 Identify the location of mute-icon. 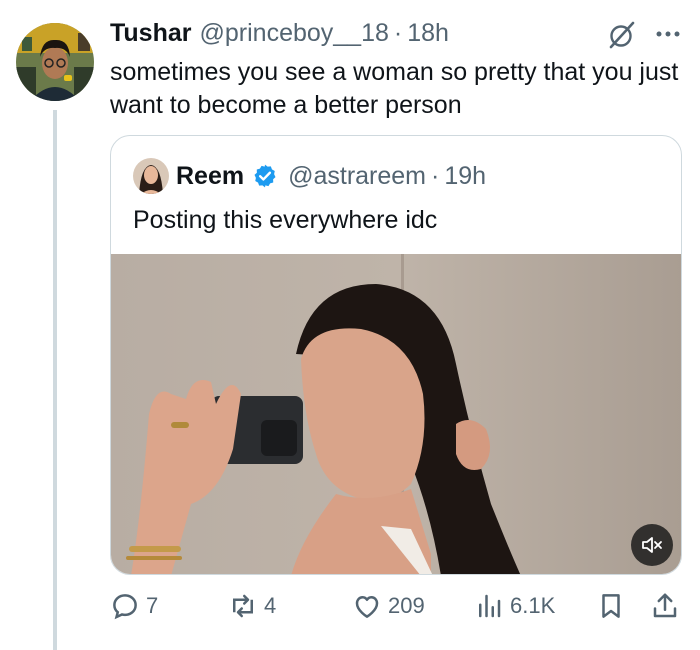
(652, 545).